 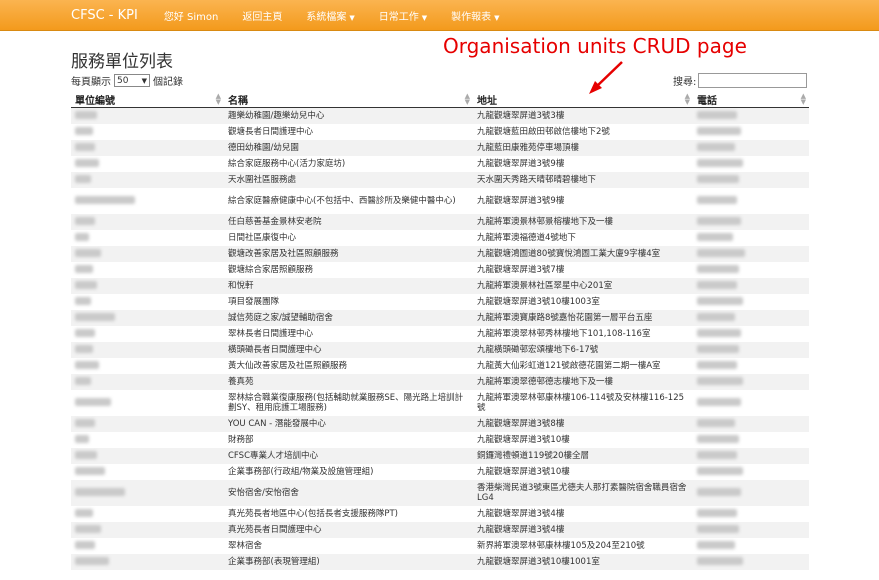 I want to click on search-label: 搜尋:, so click(x=685, y=82).